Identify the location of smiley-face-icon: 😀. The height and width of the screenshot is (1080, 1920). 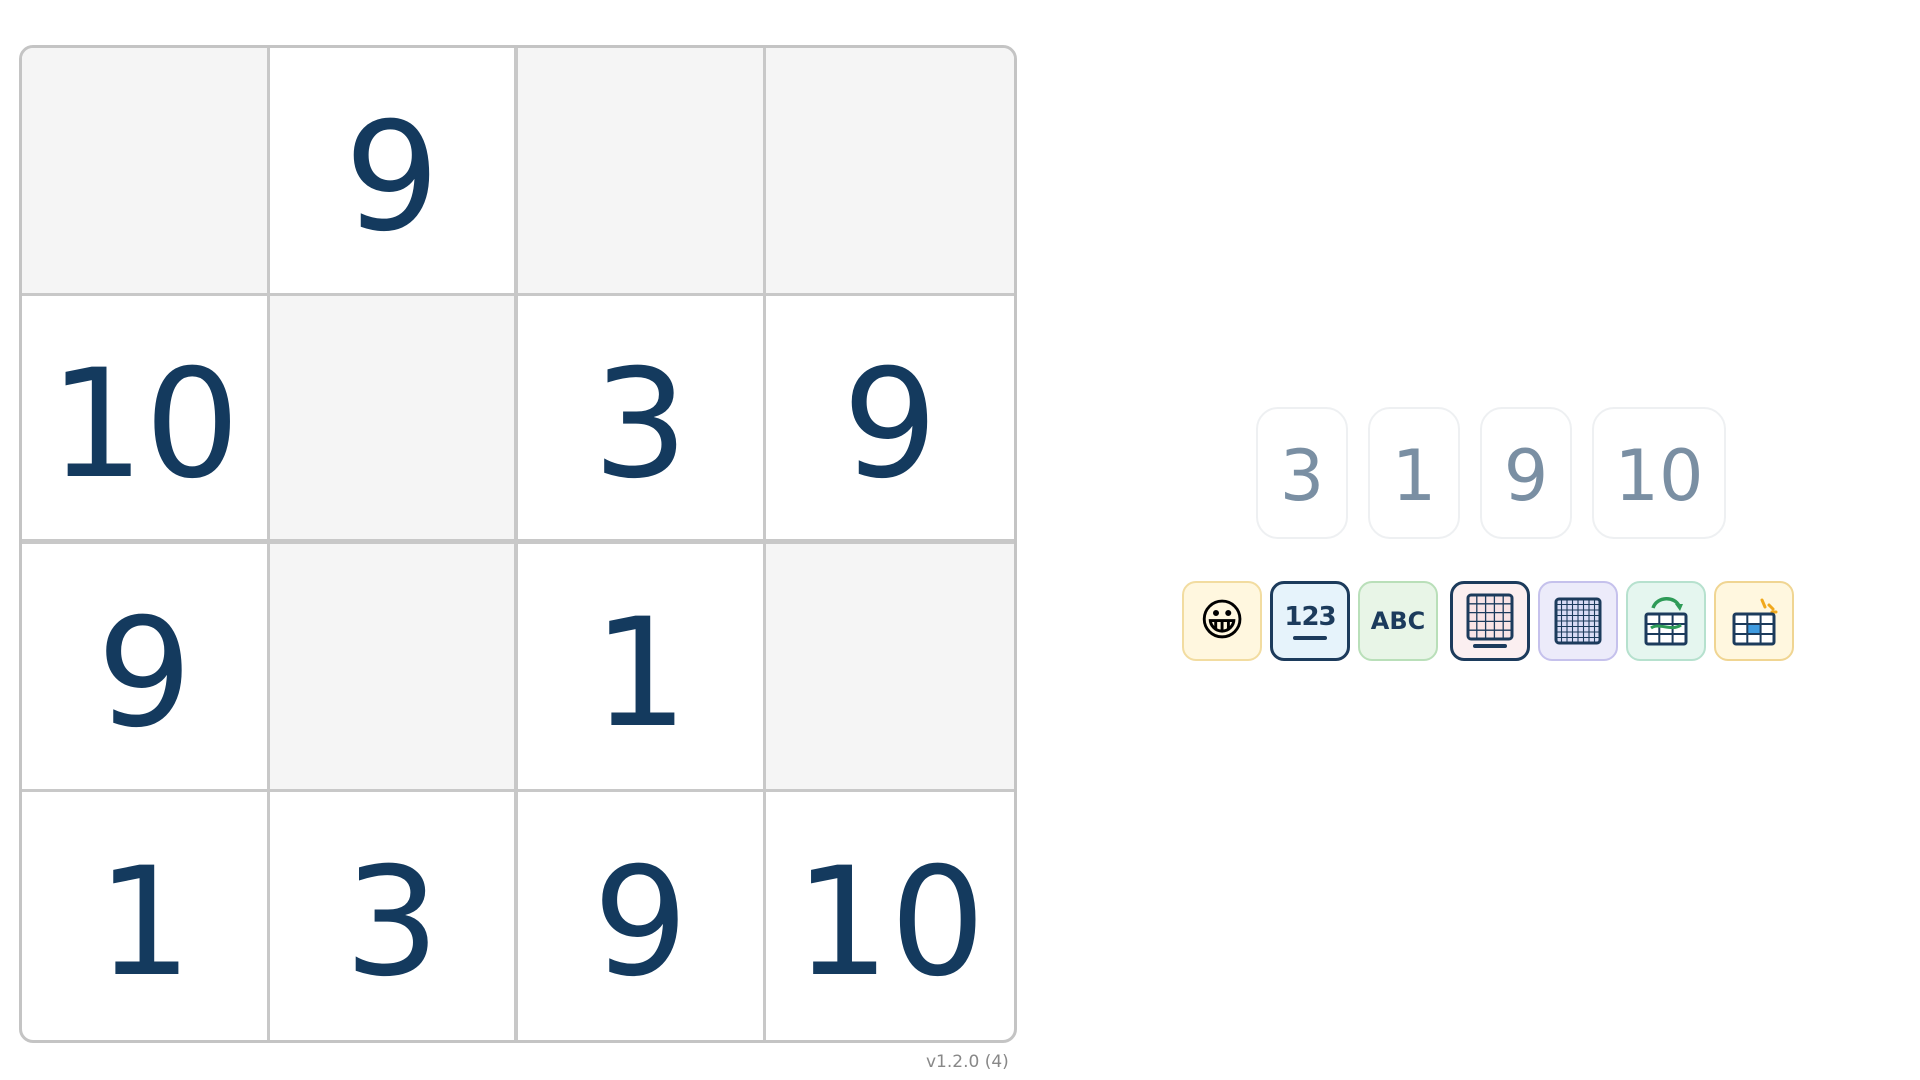
(1222, 620).